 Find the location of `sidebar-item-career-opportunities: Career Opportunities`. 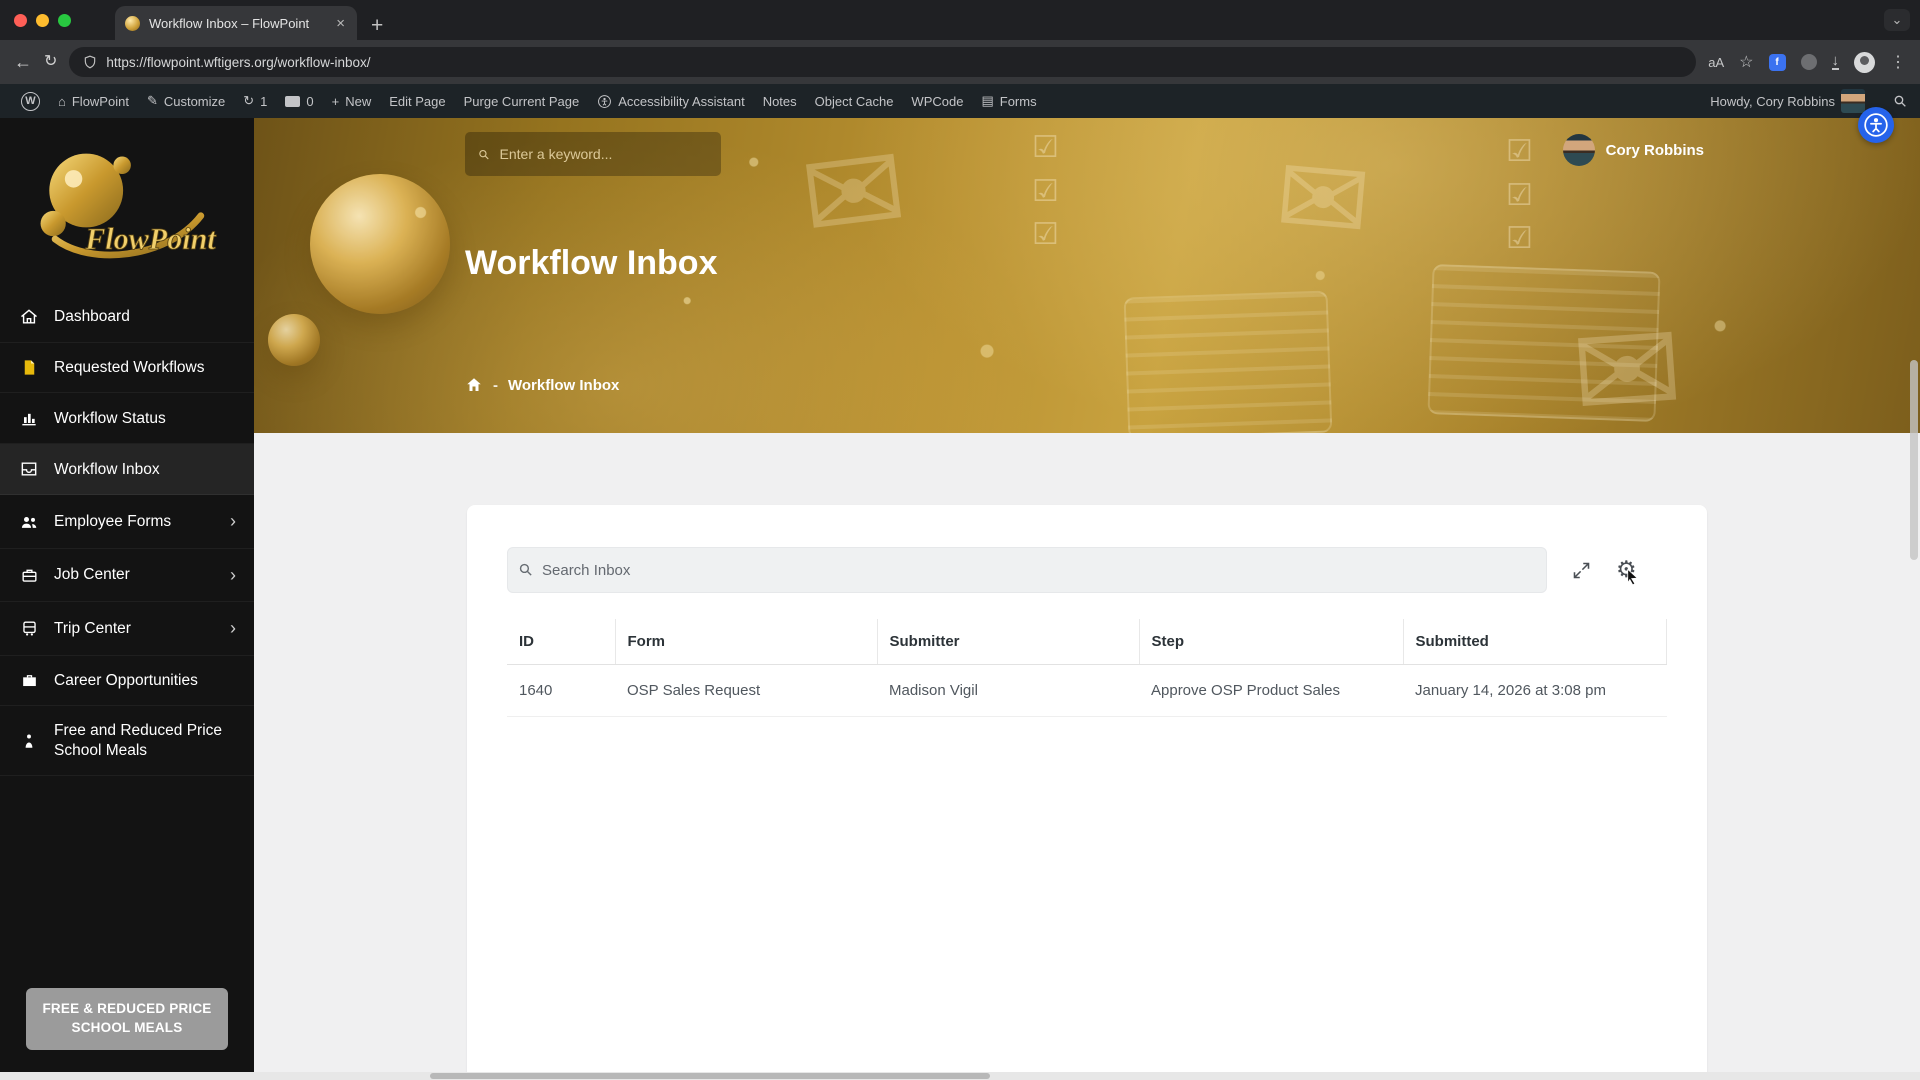

sidebar-item-career-opportunities: Career Opportunities is located at coordinates (127, 681).